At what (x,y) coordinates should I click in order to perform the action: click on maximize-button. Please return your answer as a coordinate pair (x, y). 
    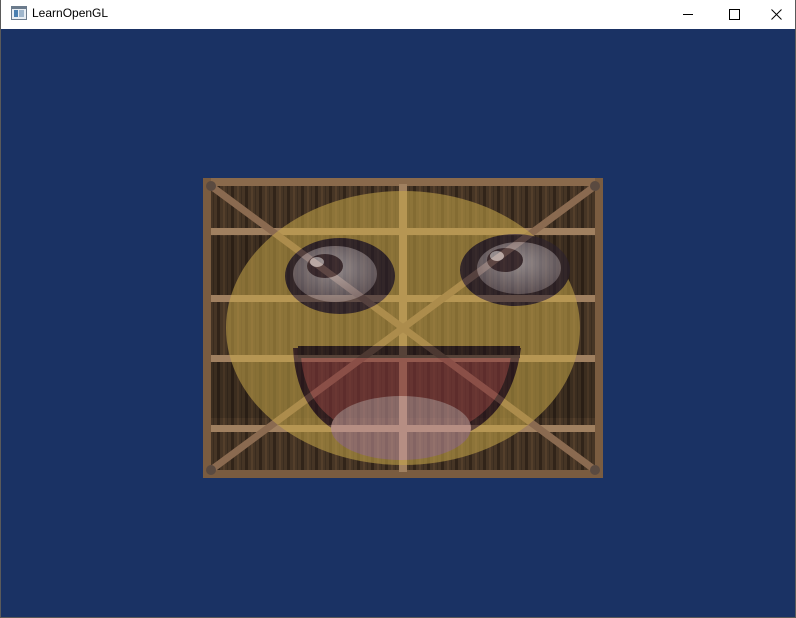
    Looking at the image, I should click on (734, 14).